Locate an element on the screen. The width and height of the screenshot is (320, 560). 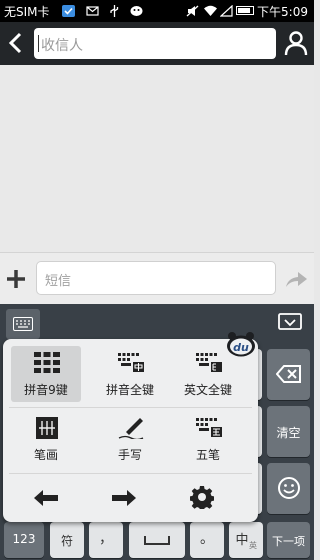
english-full-icon is located at coordinates (209, 362).